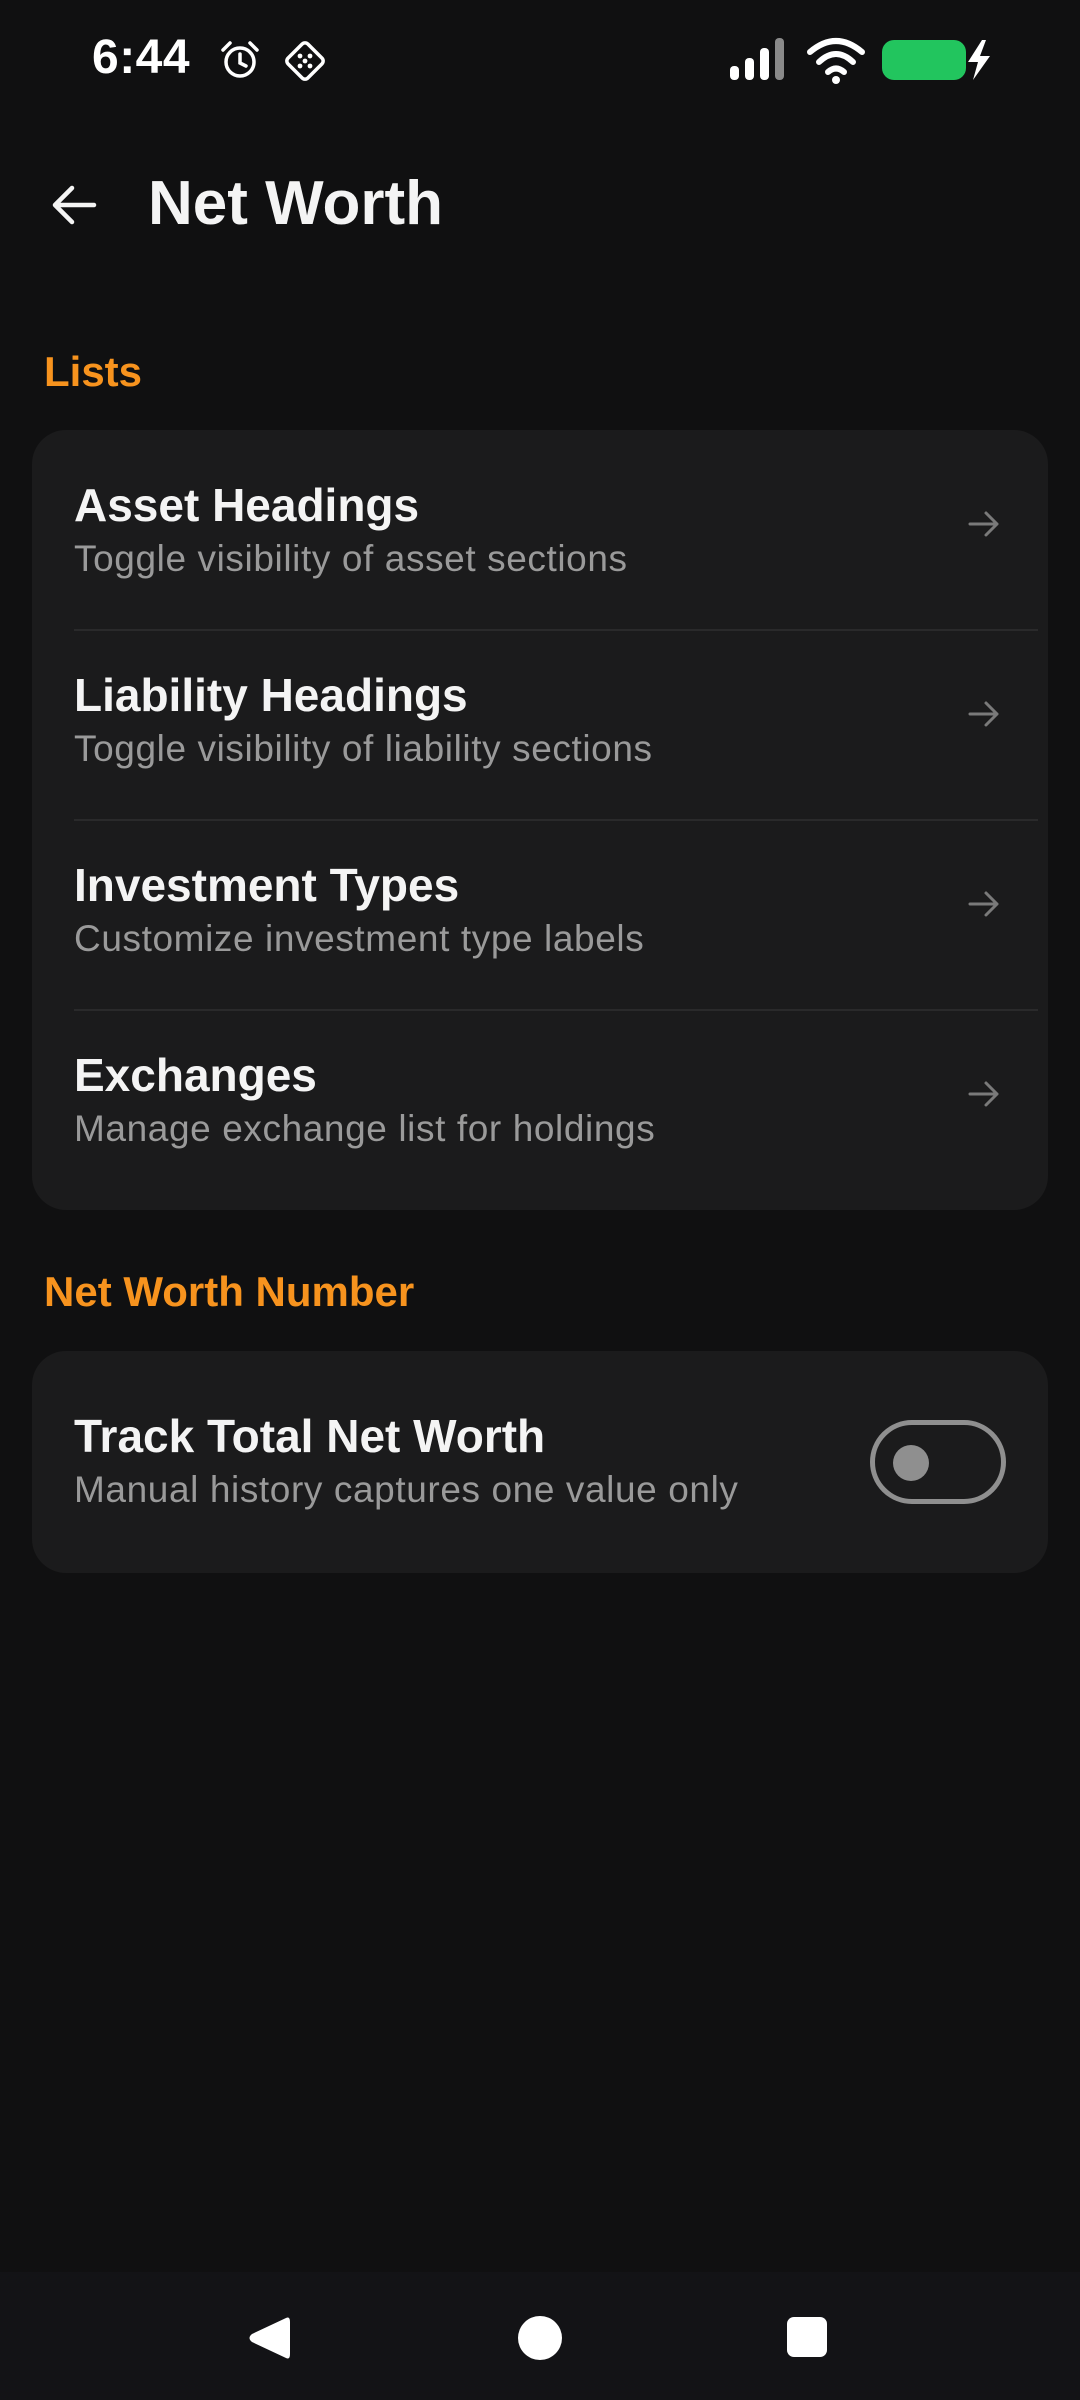  I want to click on system-navigation-bar, so click(540, 2336).